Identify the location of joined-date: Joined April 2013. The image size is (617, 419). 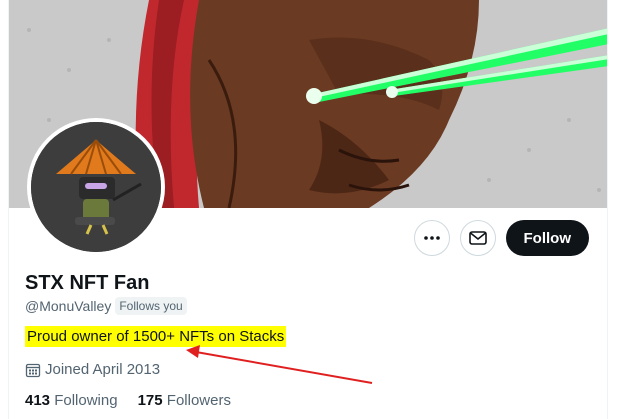
(92, 369).